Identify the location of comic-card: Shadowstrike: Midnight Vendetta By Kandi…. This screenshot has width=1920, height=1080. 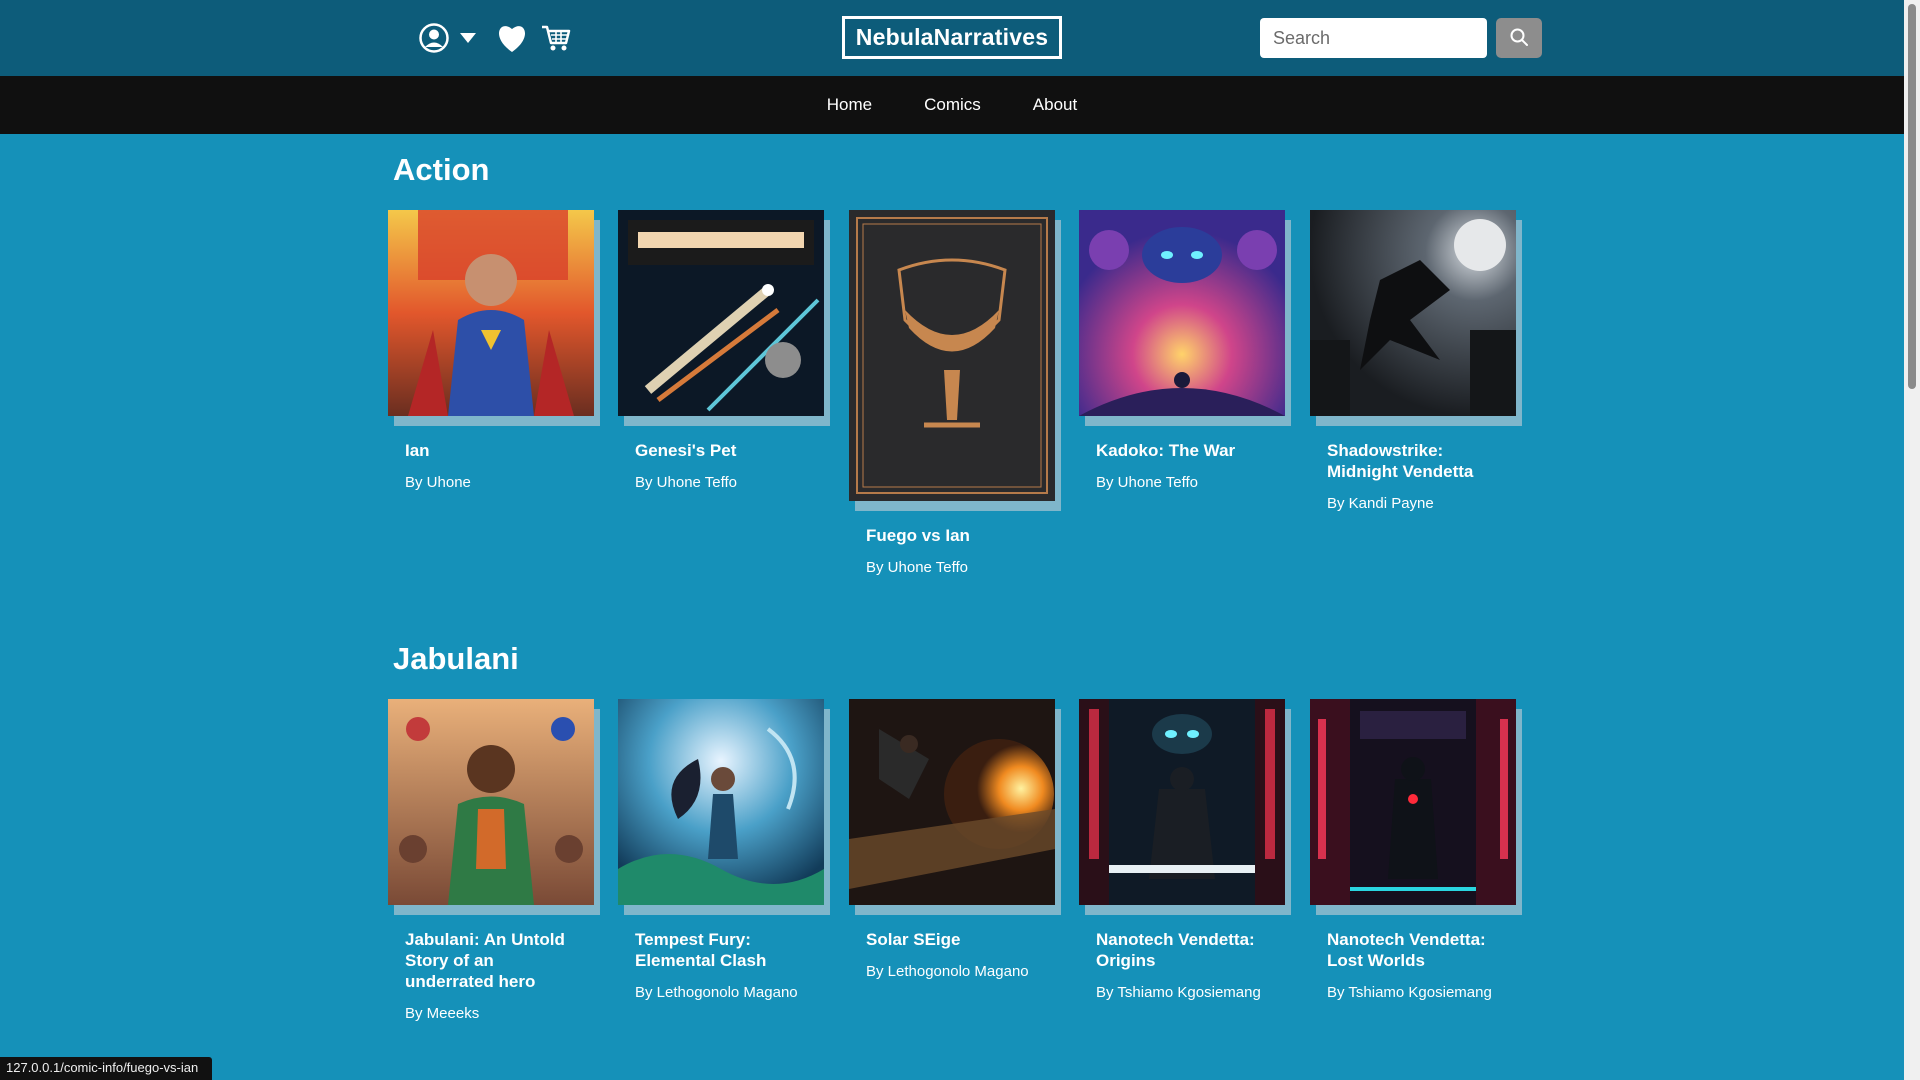
(1417, 361).